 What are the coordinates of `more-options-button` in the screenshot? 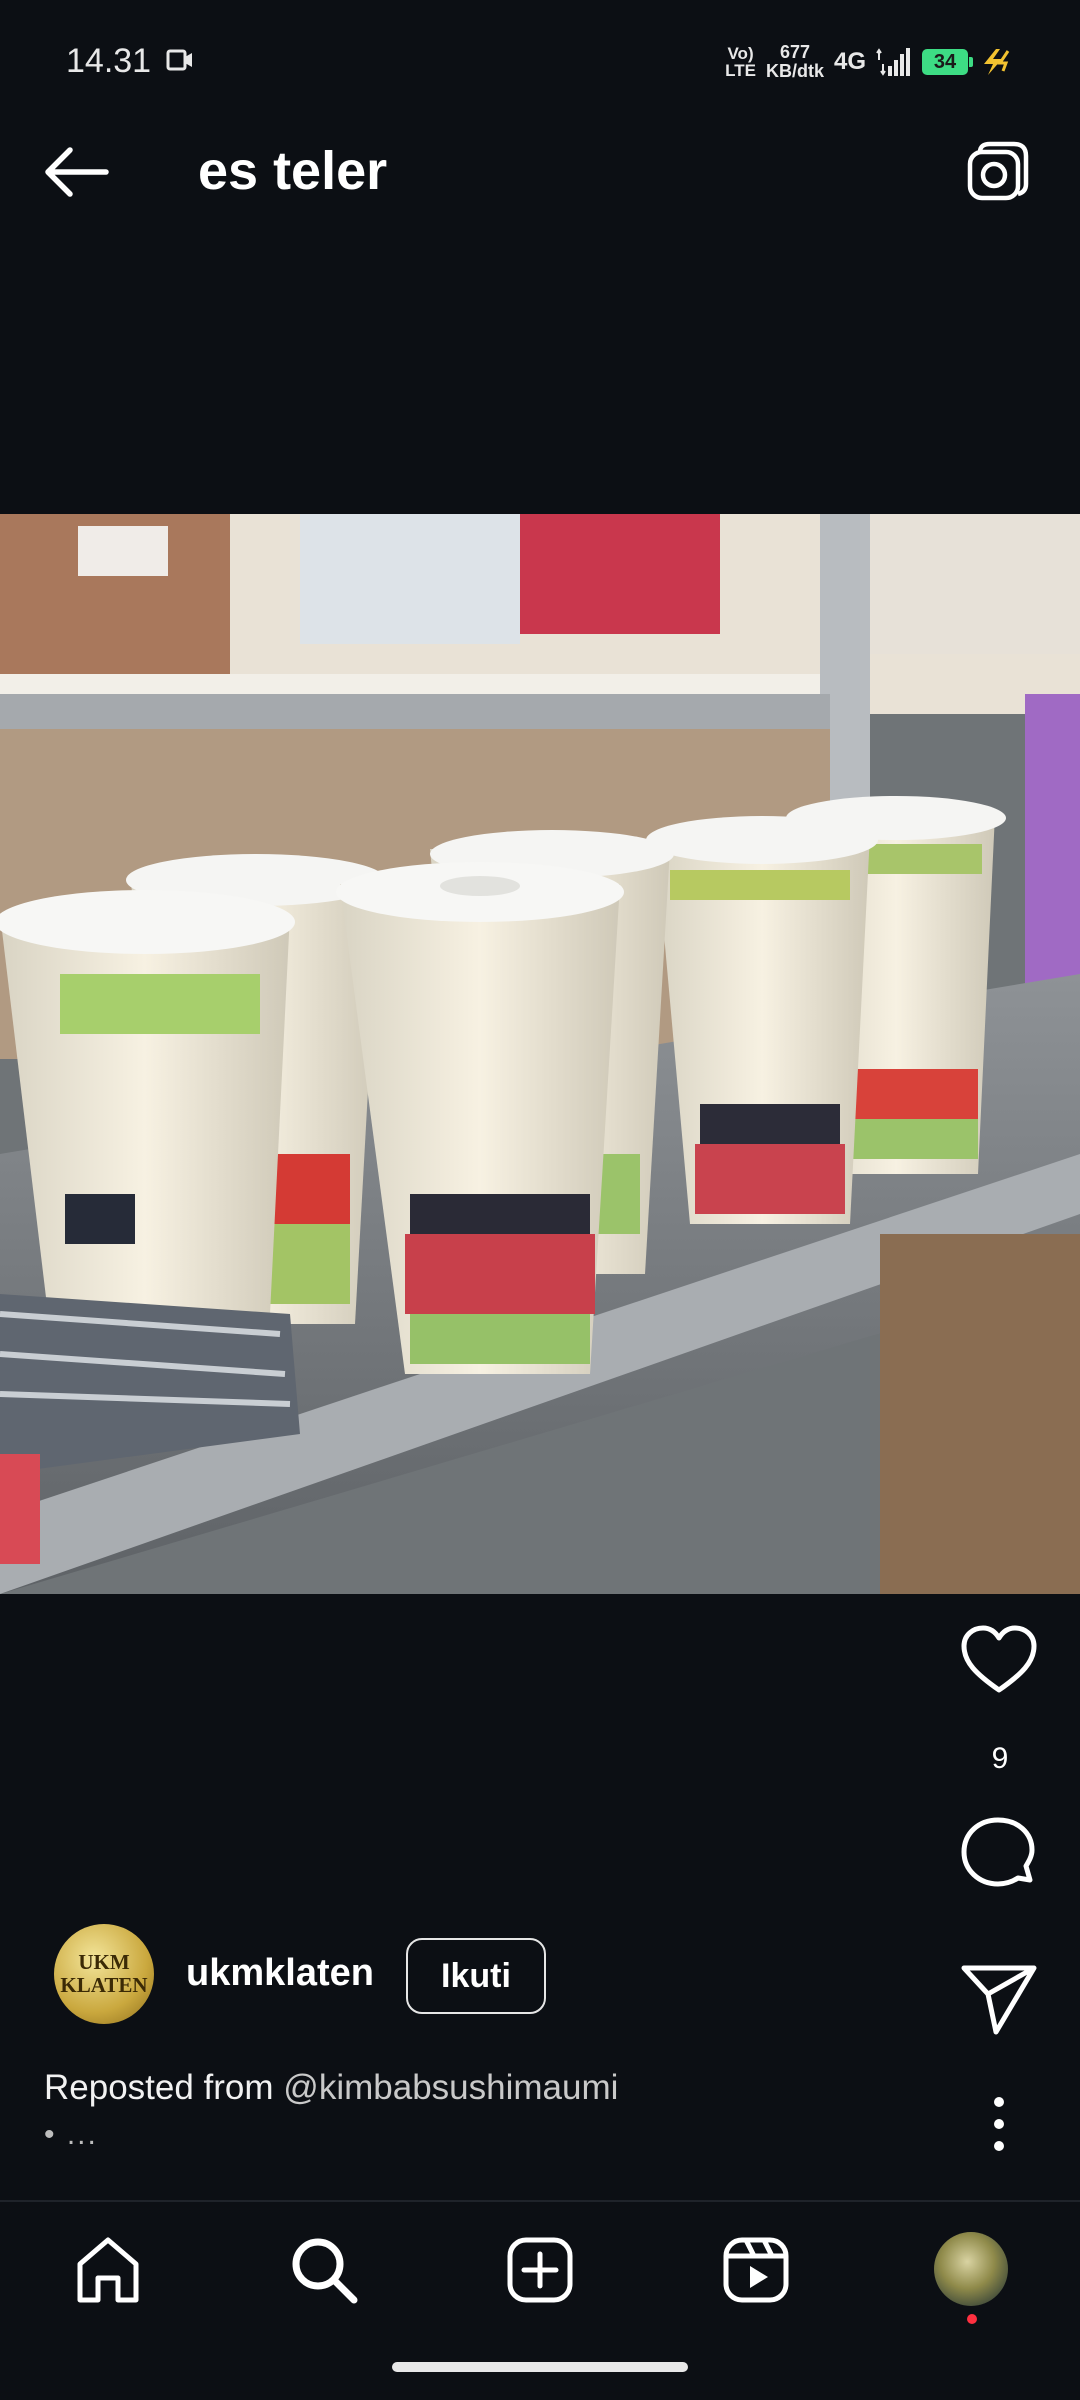 It's located at (999, 2127).